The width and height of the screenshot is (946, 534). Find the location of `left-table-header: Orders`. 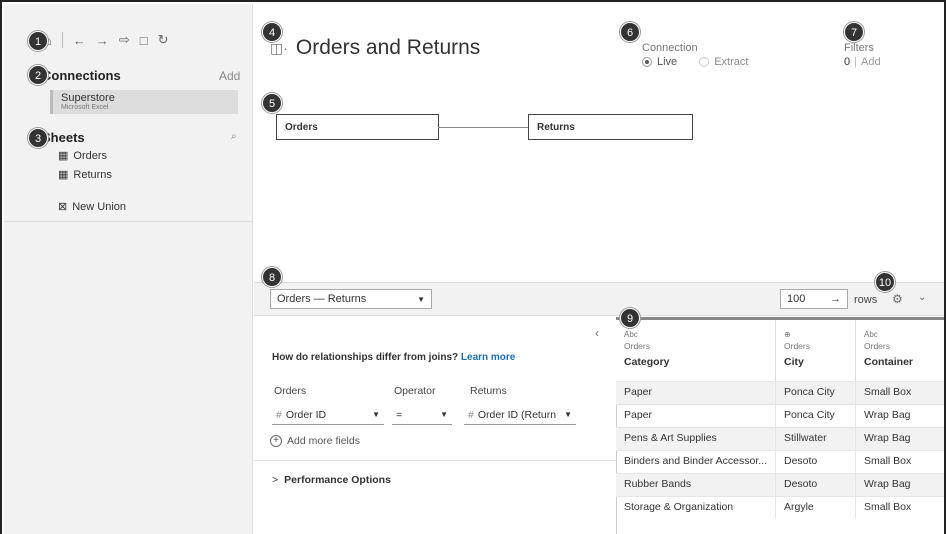

left-table-header: Orders is located at coordinates (290, 391).